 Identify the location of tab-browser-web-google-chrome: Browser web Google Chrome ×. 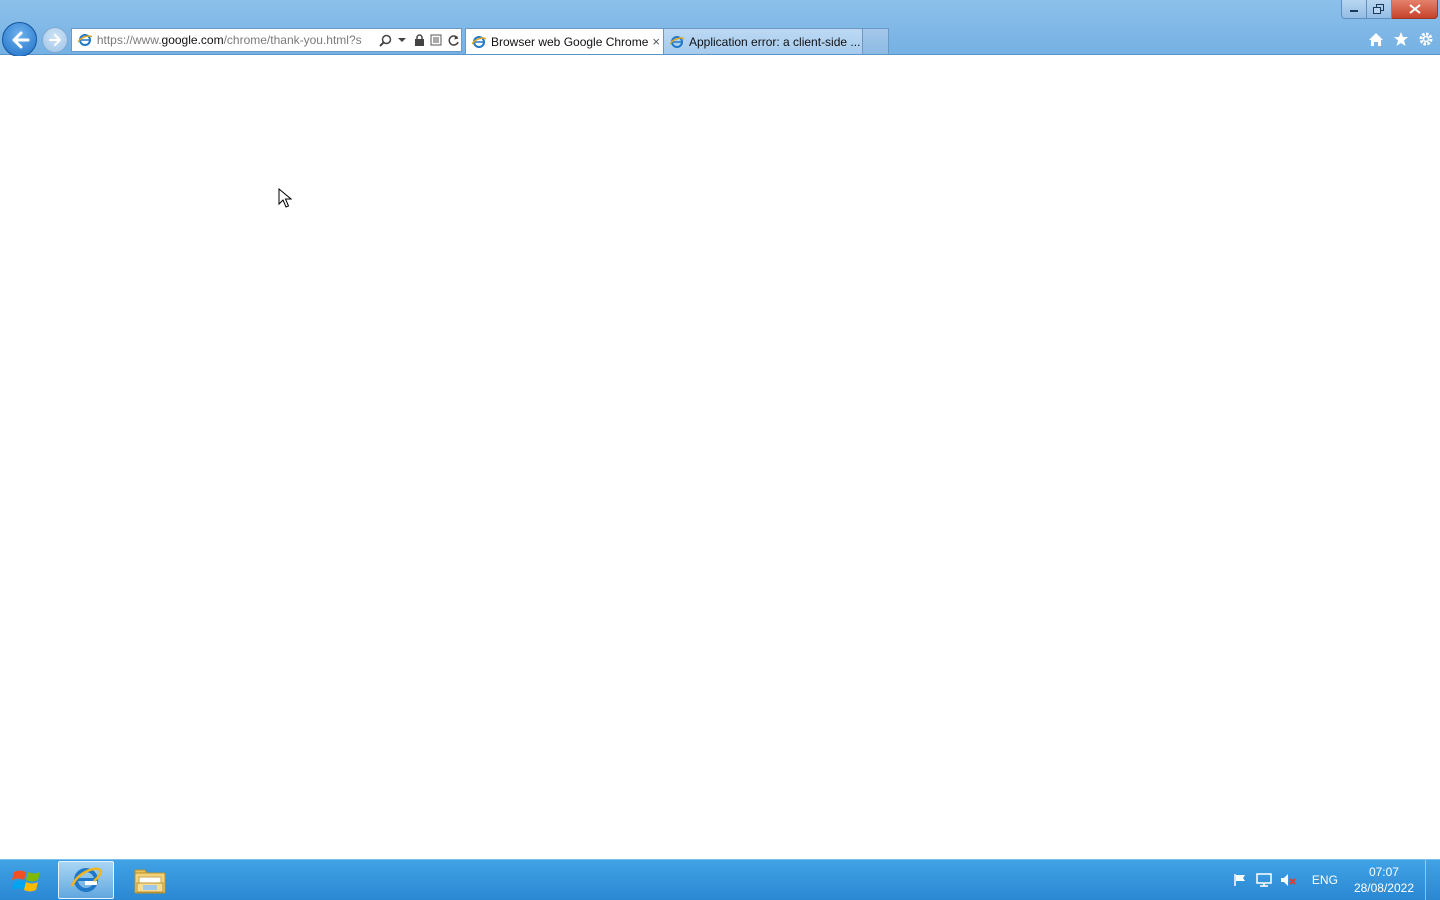
(564, 41).